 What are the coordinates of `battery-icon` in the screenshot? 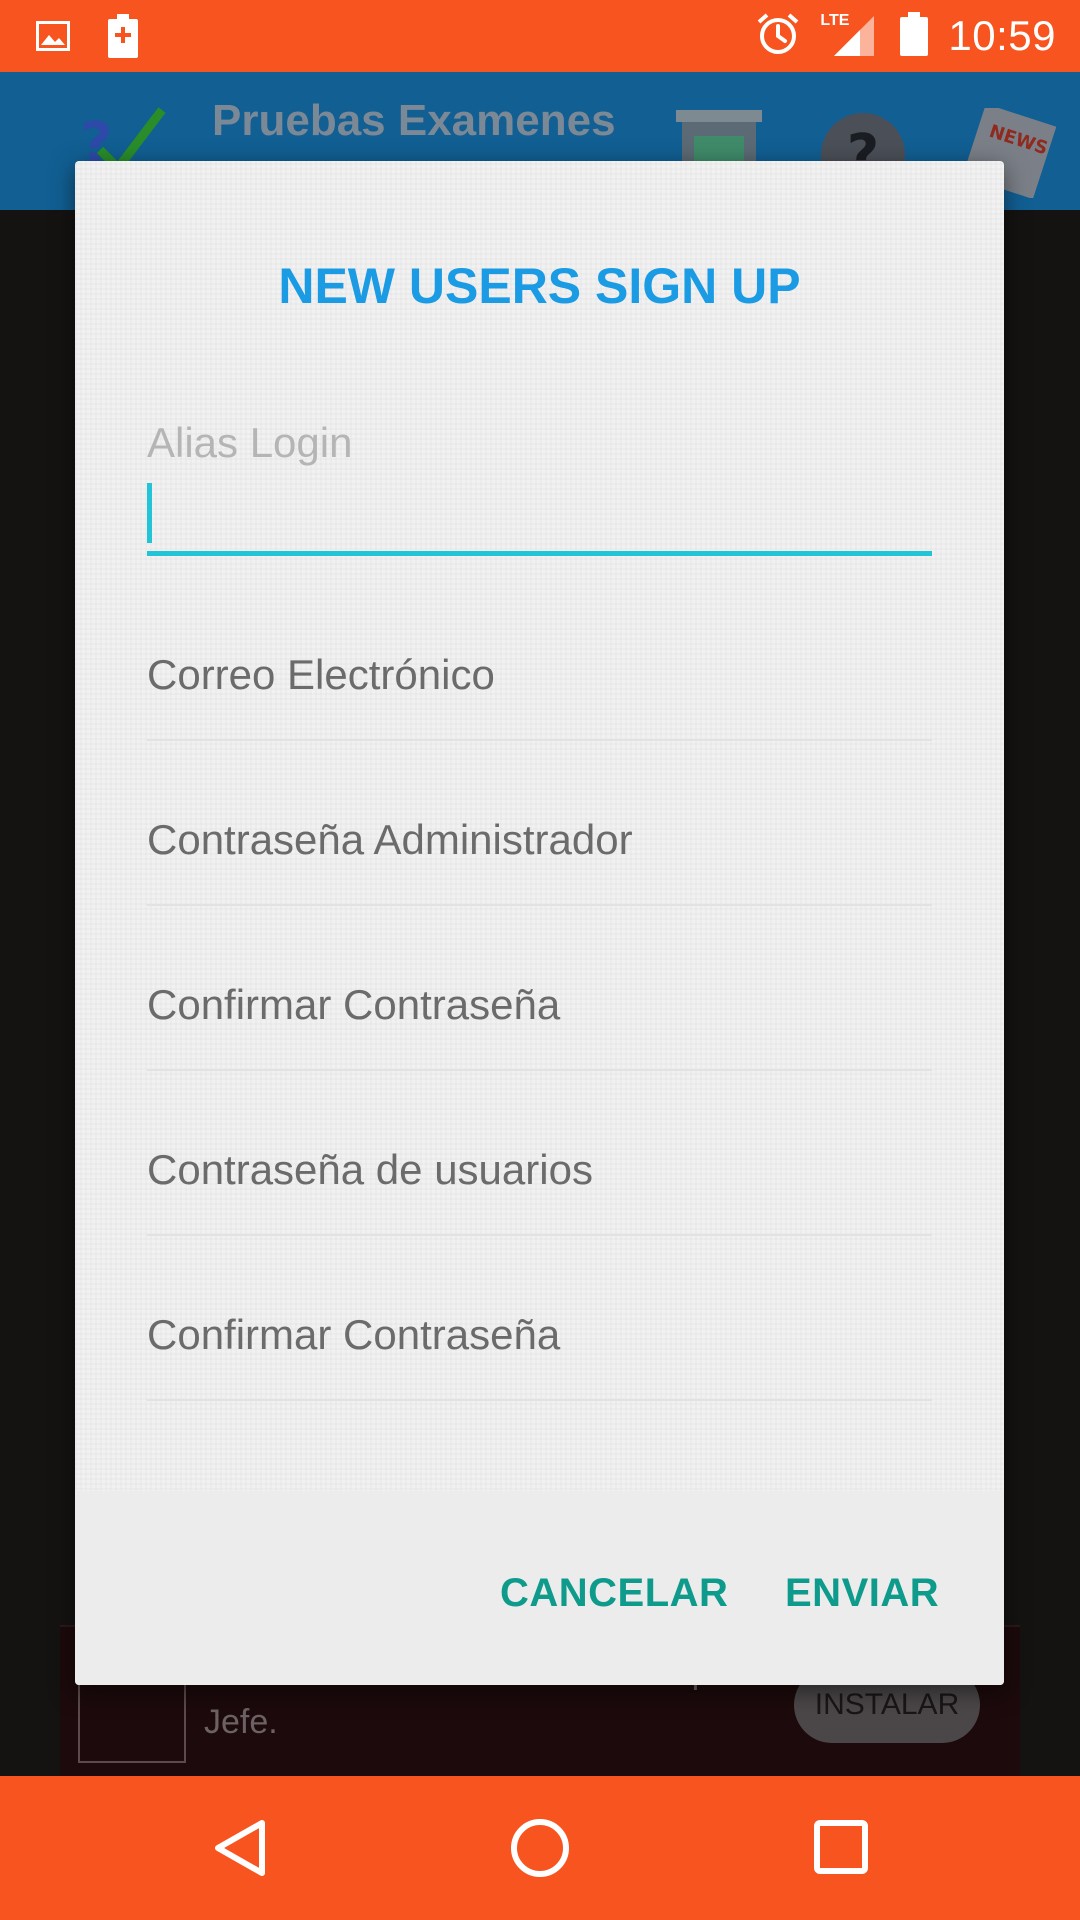 It's located at (914, 36).